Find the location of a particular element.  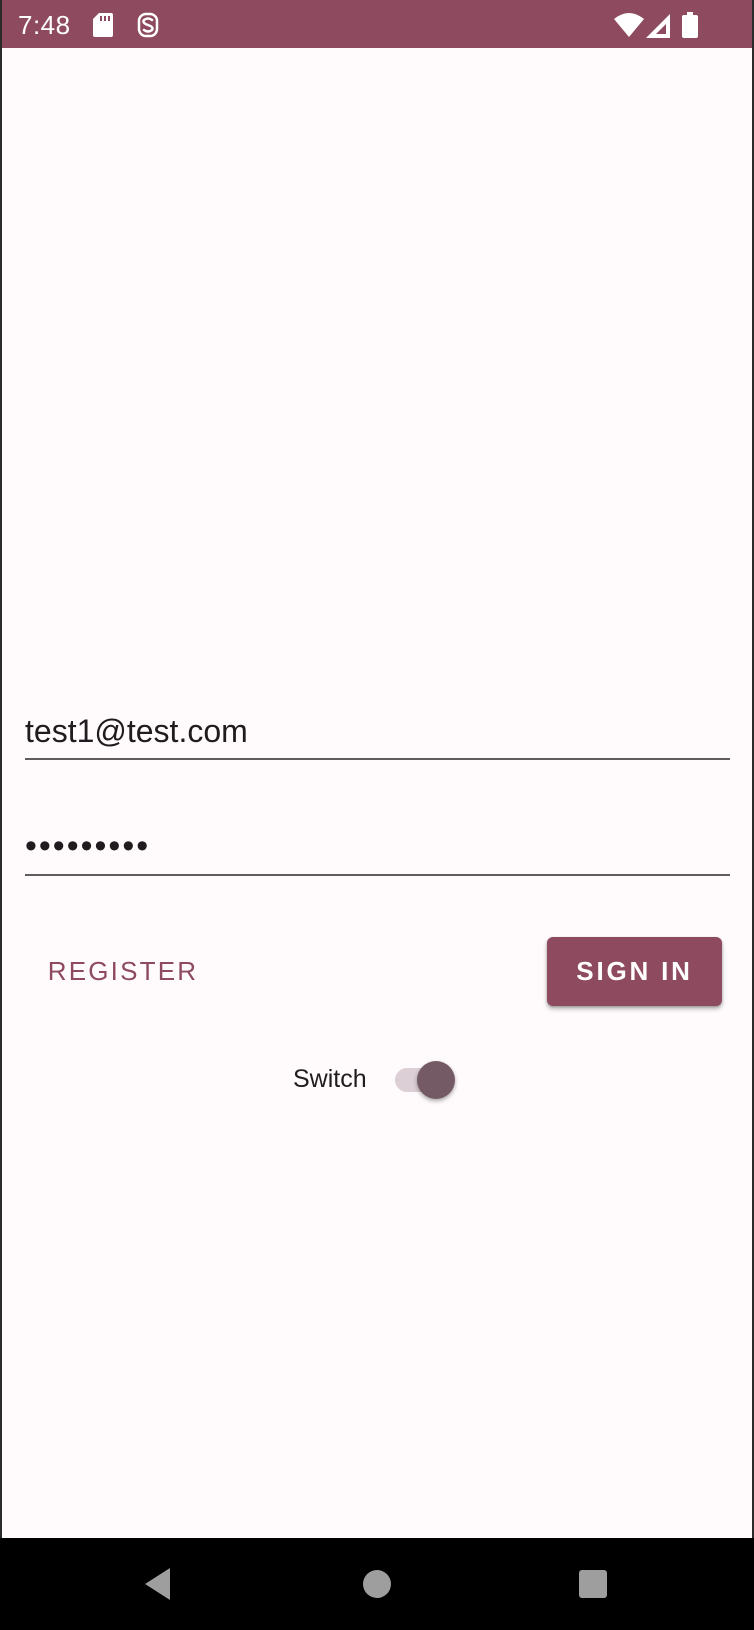

home-icon is located at coordinates (377, 1584).